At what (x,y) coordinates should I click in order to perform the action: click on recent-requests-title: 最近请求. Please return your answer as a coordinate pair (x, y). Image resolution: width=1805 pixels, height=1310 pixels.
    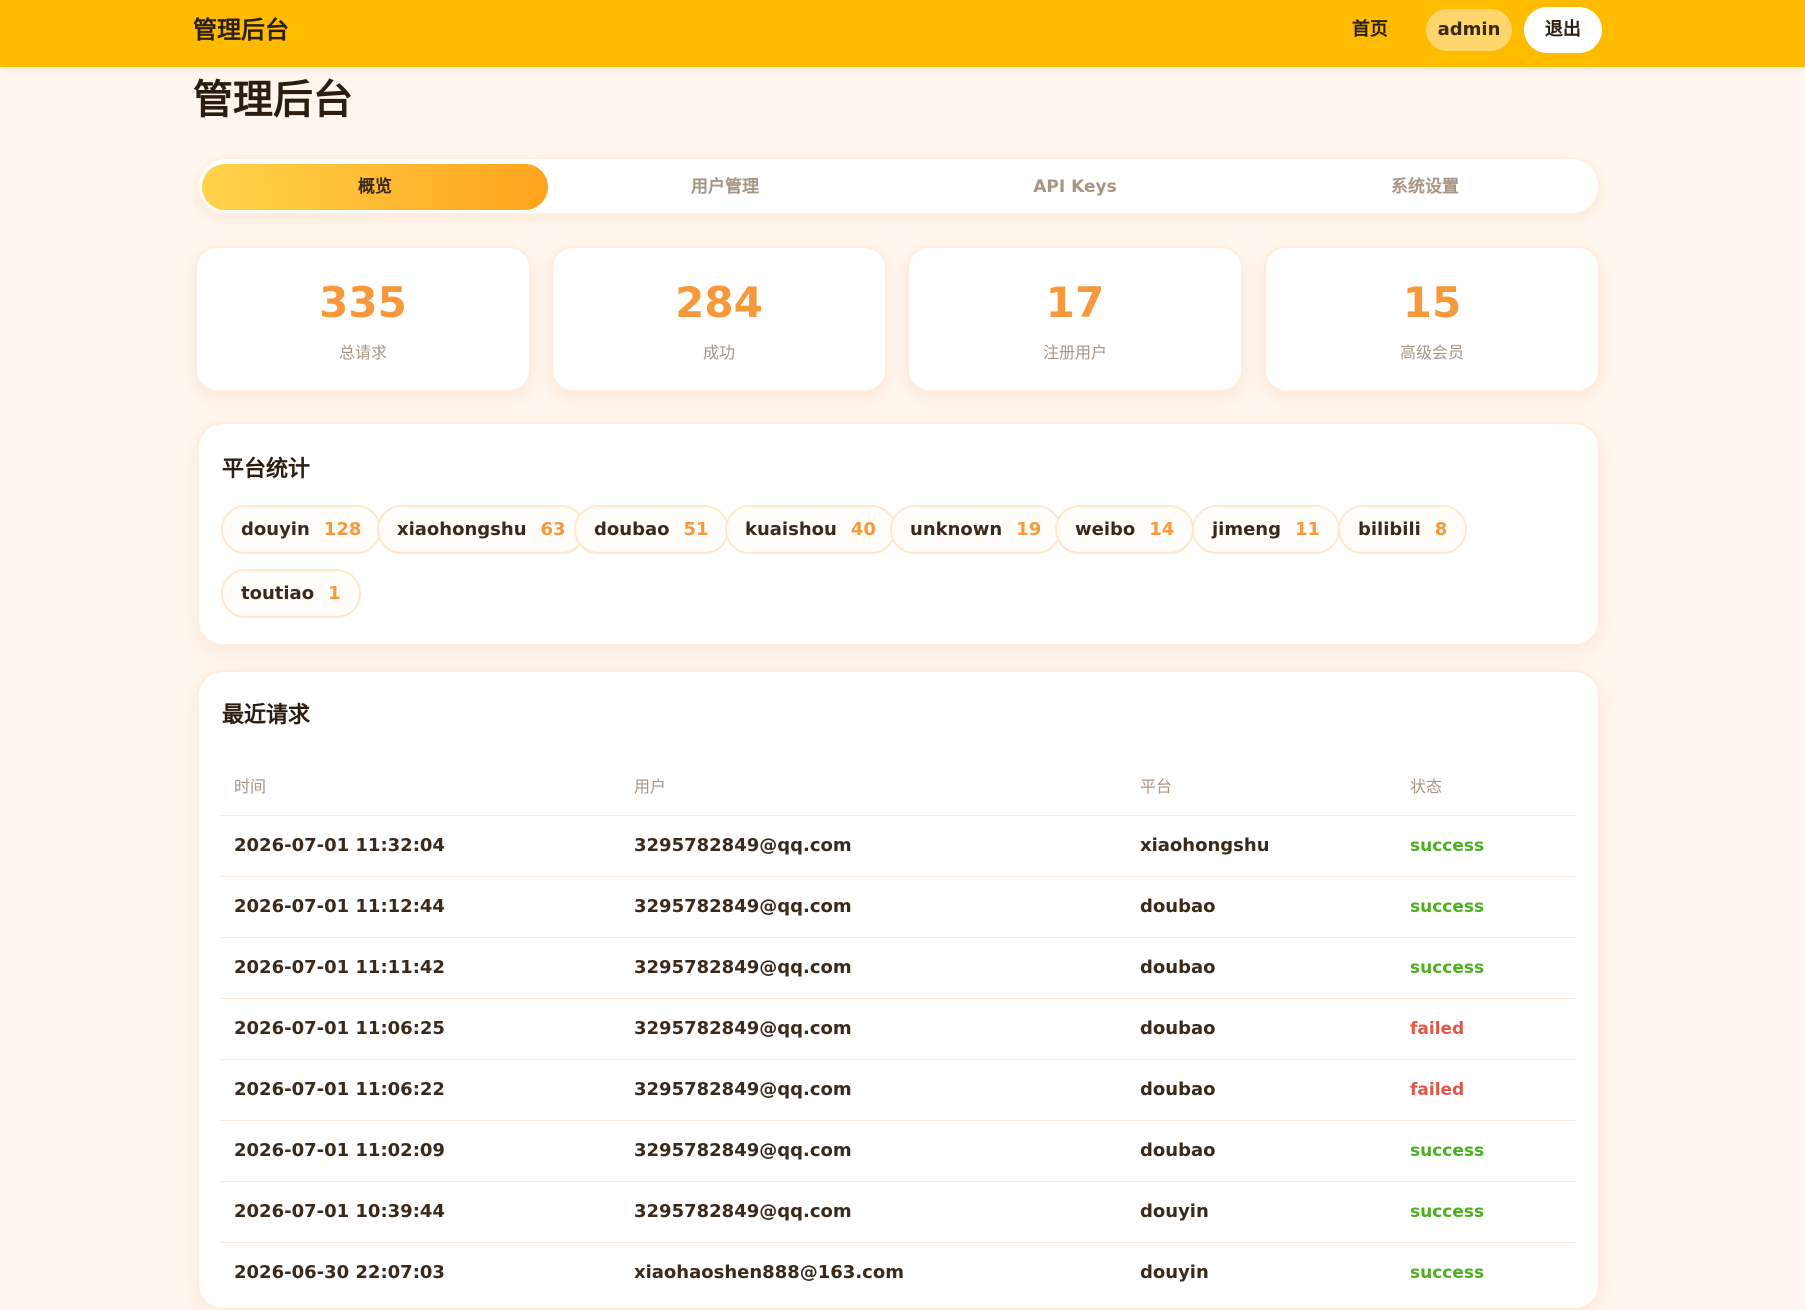
    Looking at the image, I should click on (266, 715).